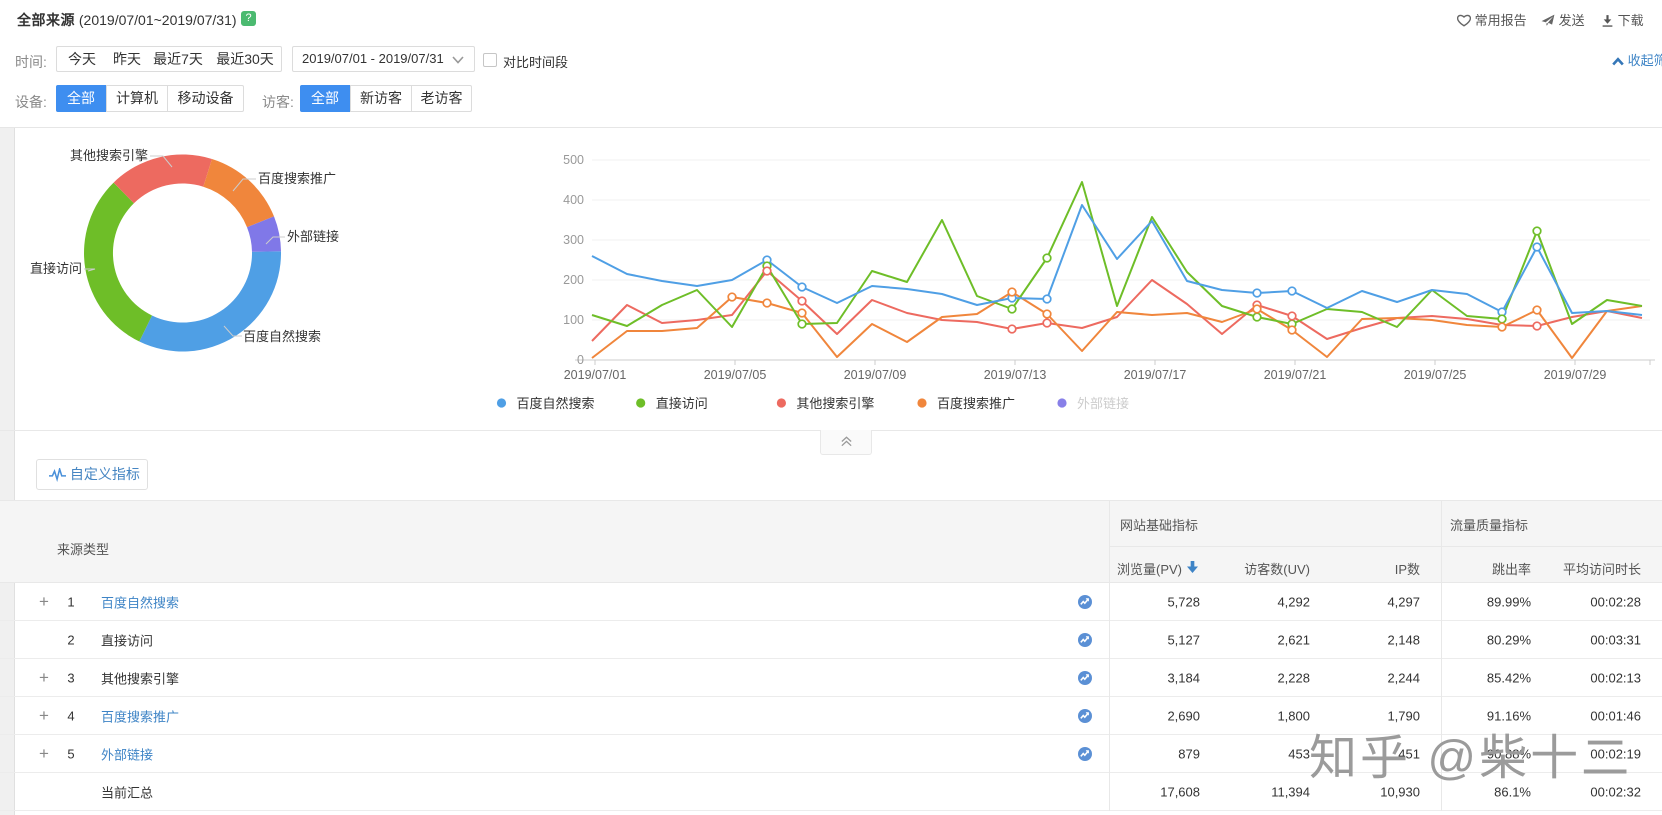  Describe the element at coordinates (1155, 375) in the screenshot. I see `svg-text: 2019/07/17` at that location.